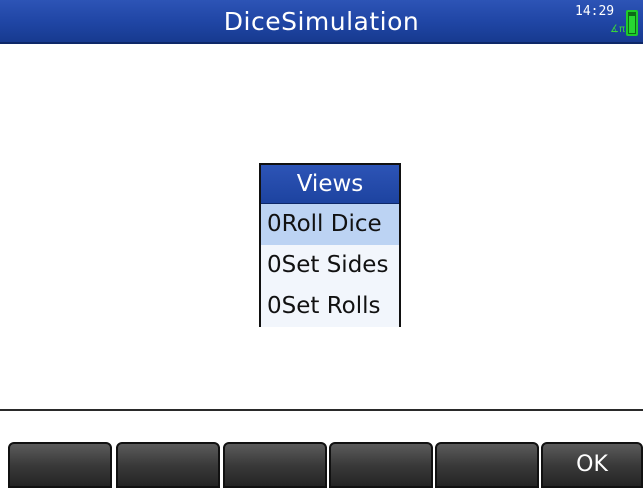 This screenshot has height=488, width=643. What do you see at coordinates (592, 465) in the screenshot?
I see `ok-softkey: OK` at bounding box center [592, 465].